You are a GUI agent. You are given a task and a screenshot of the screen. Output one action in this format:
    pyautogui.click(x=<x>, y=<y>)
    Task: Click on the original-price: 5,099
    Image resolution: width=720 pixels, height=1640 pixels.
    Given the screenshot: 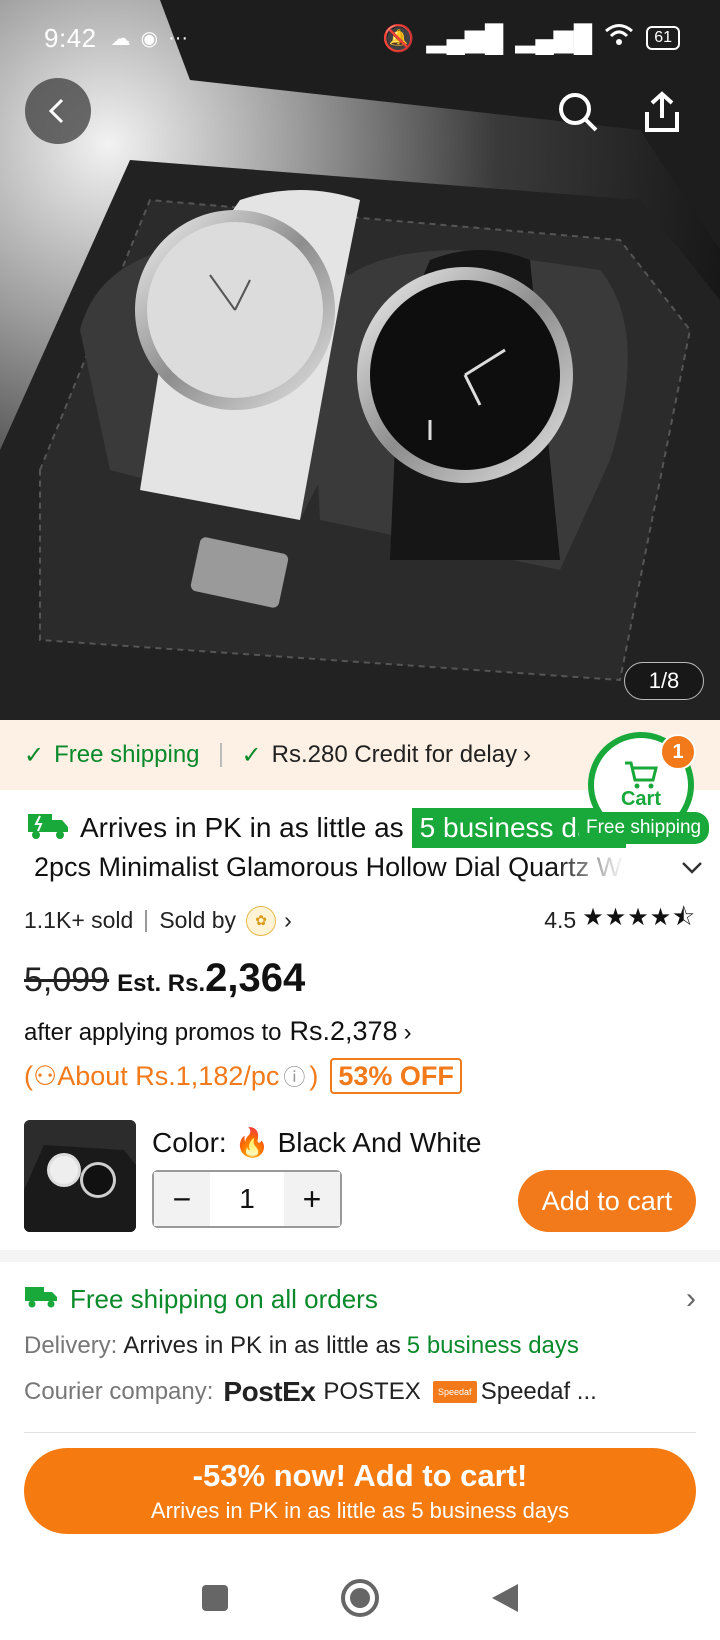 What is the action you would take?
    pyautogui.click(x=67, y=980)
    